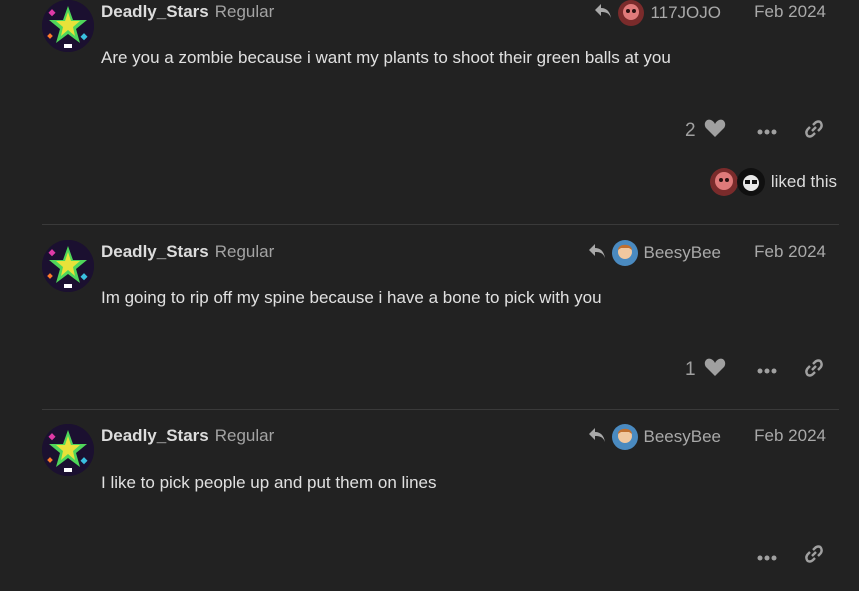 Image resolution: width=859 pixels, height=591 pixels. Describe the element at coordinates (690, 130) in the screenshot. I see `like-count: 2` at that location.